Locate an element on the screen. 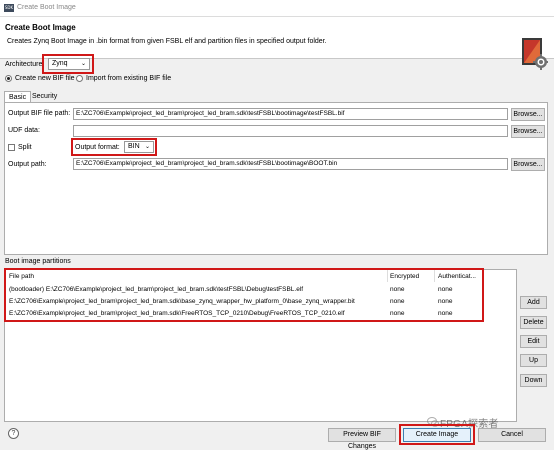 This screenshot has width=554, height=450. output-format-highlight is located at coordinates (114, 147).